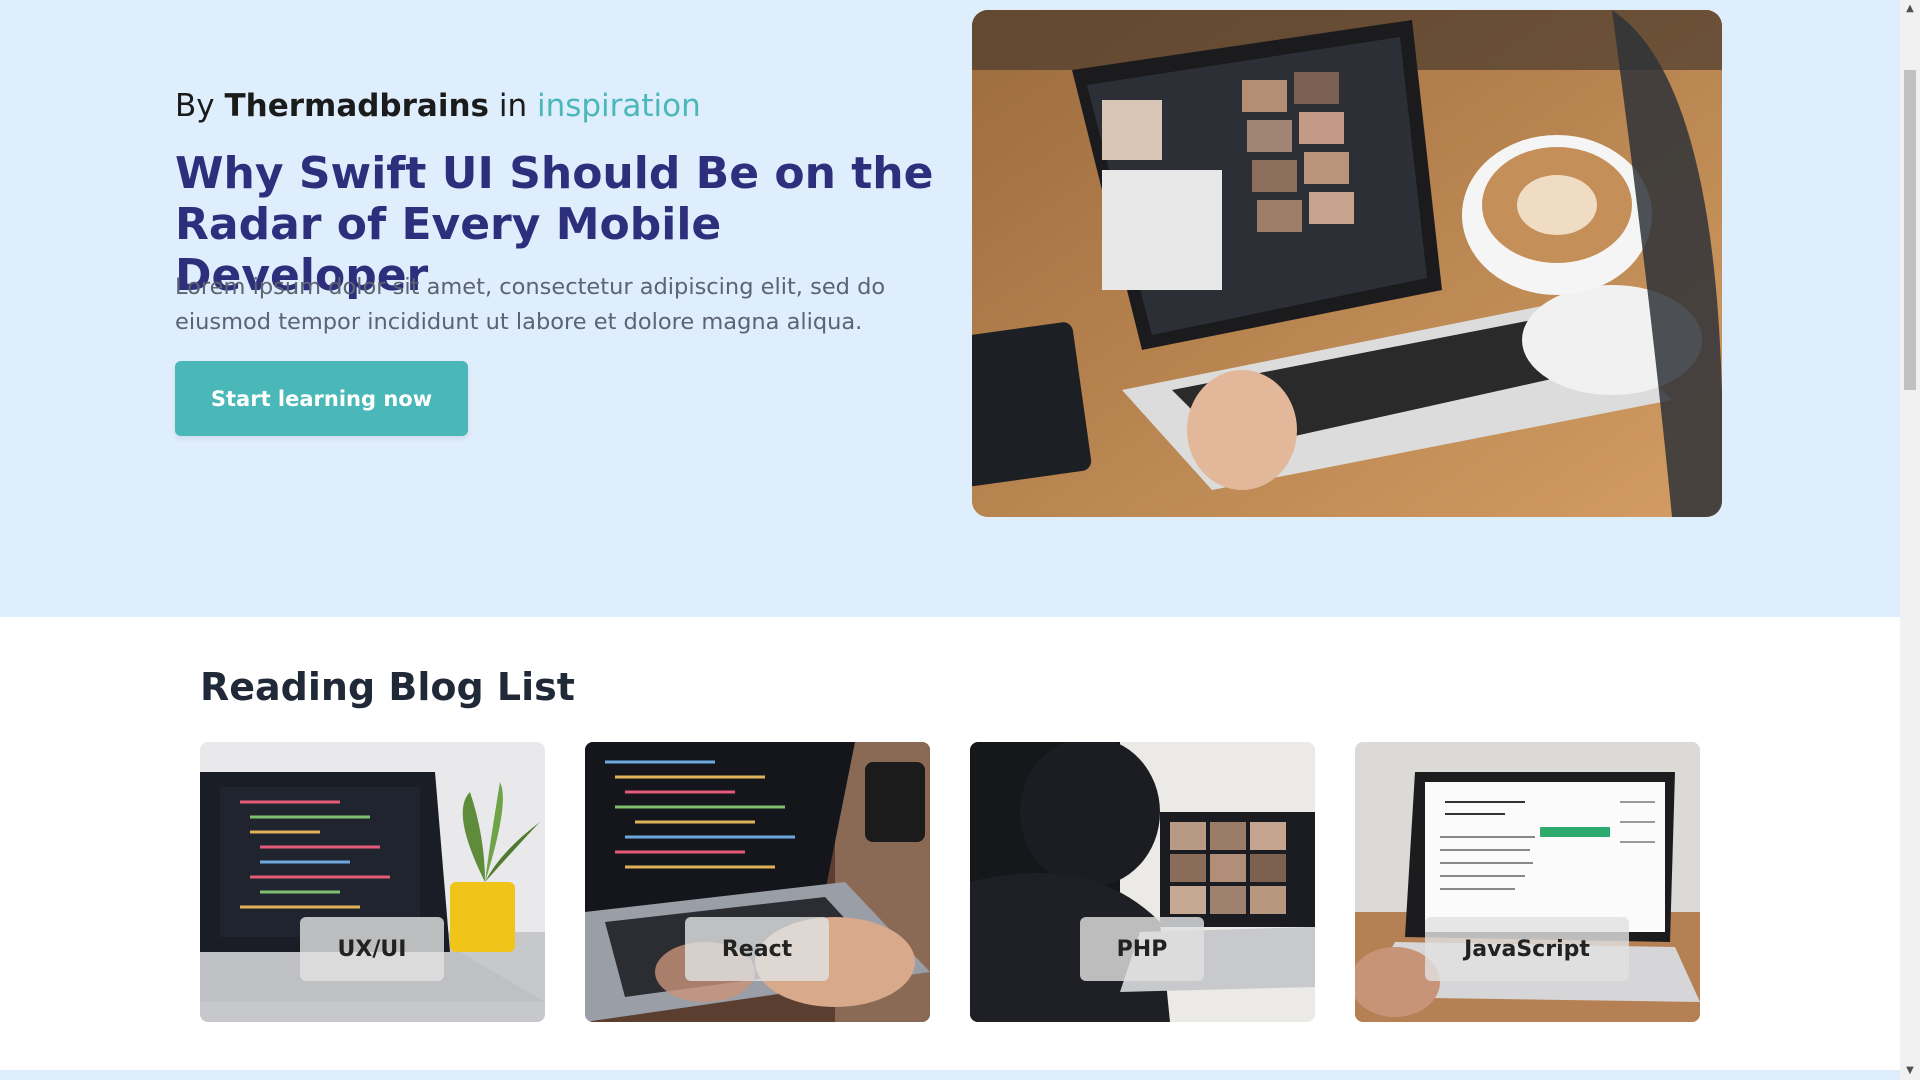  What do you see at coordinates (1910, 9) in the screenshot?
I see `scroll-up-icon: ▲` at bounding box center [1910, 9].